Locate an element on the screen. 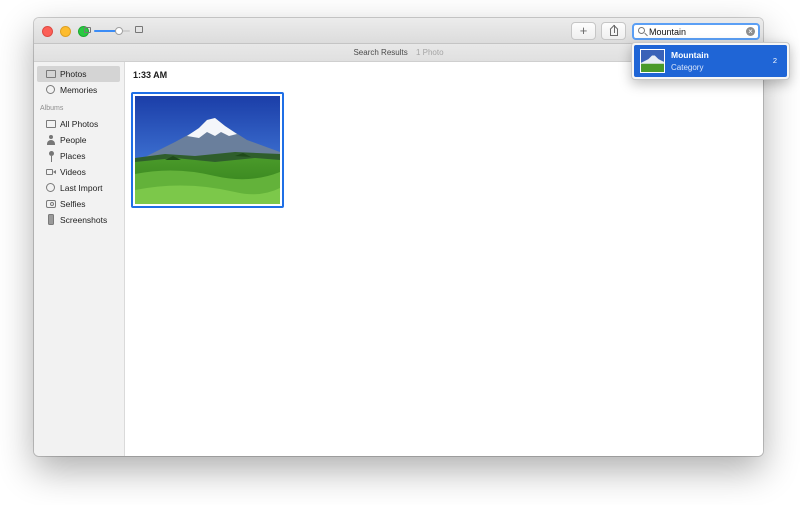 The height and width of the screenshot is (505, 800). close-window-button is located at coordinates (47, 31).